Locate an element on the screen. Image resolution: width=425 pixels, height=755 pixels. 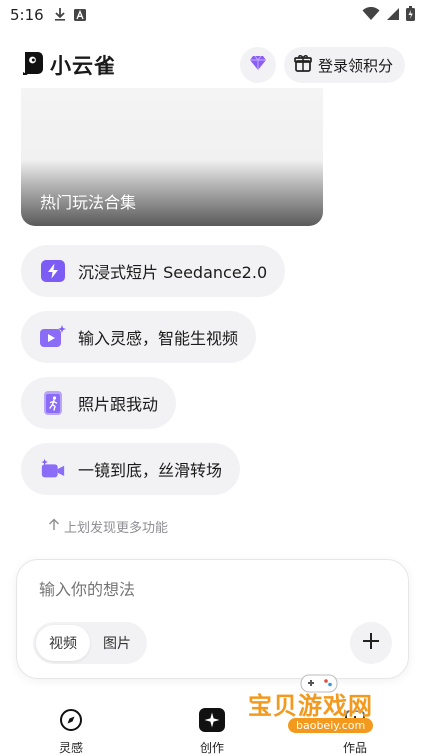
login-rewards-button: 登录领积分 is located at coordinates (344, 65).